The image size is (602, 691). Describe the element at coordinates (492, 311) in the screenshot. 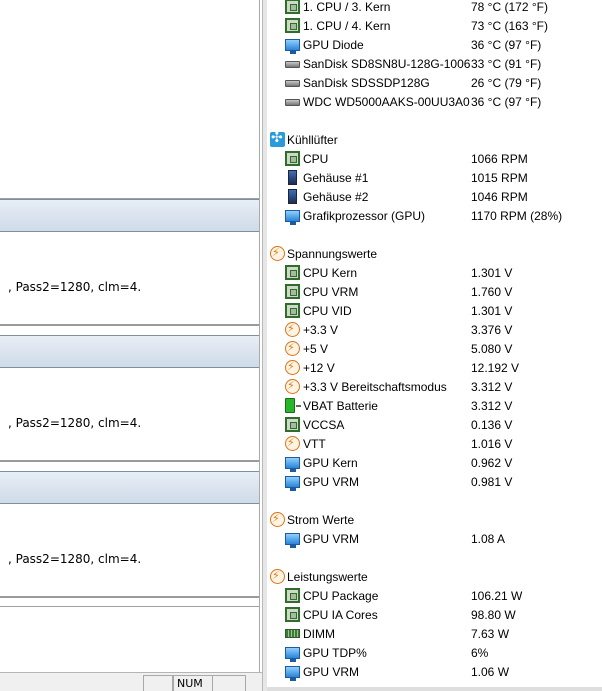

I see `sensor-value: 1.301 V` at that location.